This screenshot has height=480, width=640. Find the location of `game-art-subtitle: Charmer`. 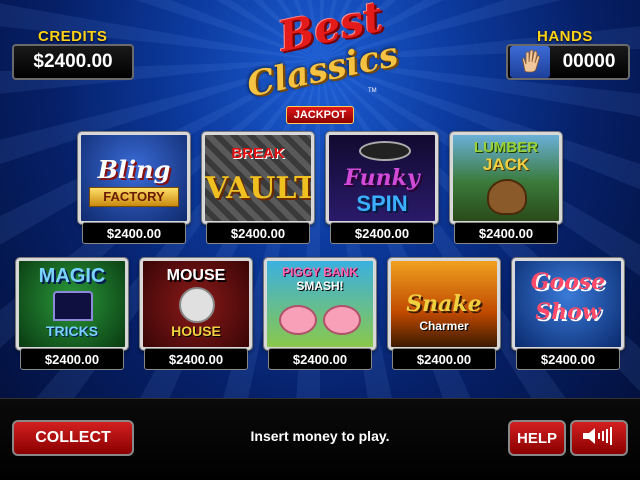

game-art-subtitle: Charmer is located at coordinates (444, 326).